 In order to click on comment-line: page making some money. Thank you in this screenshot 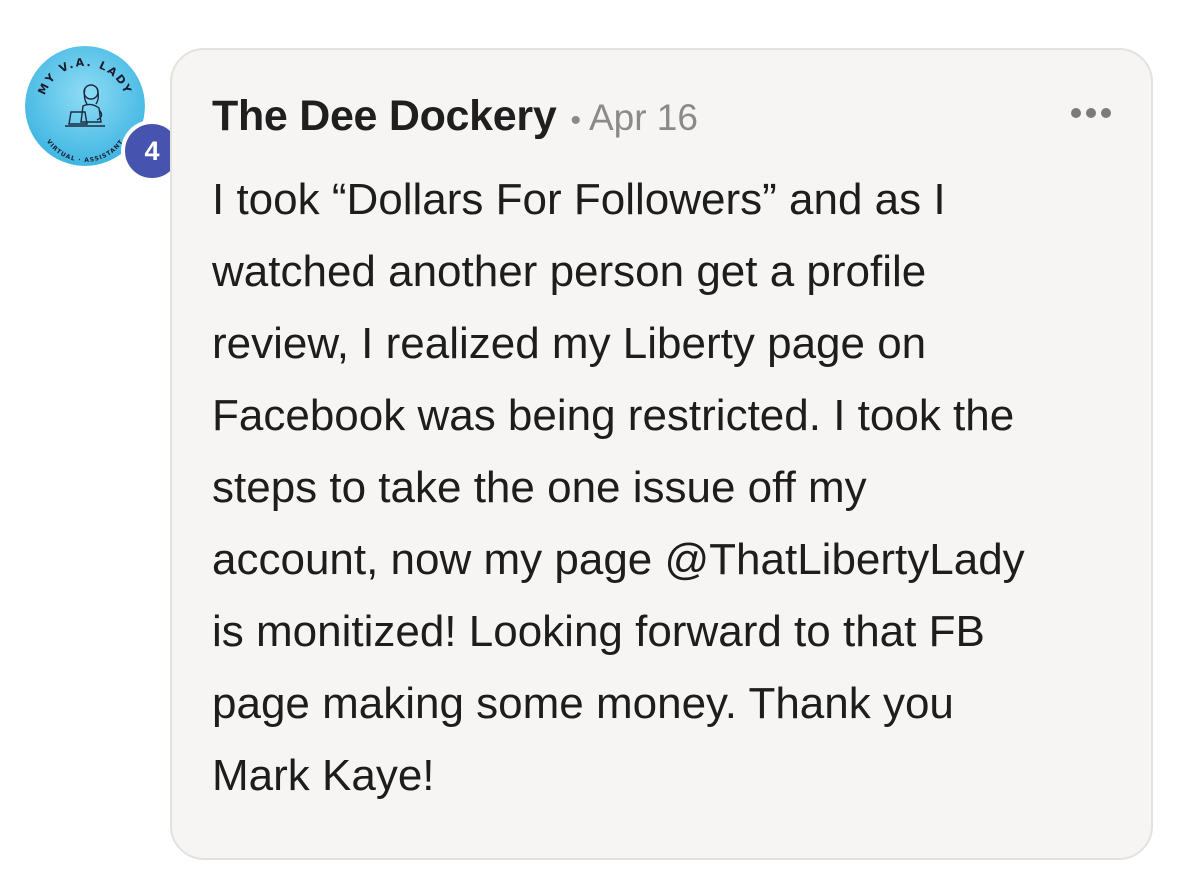, I will do `click(583, 703)`.